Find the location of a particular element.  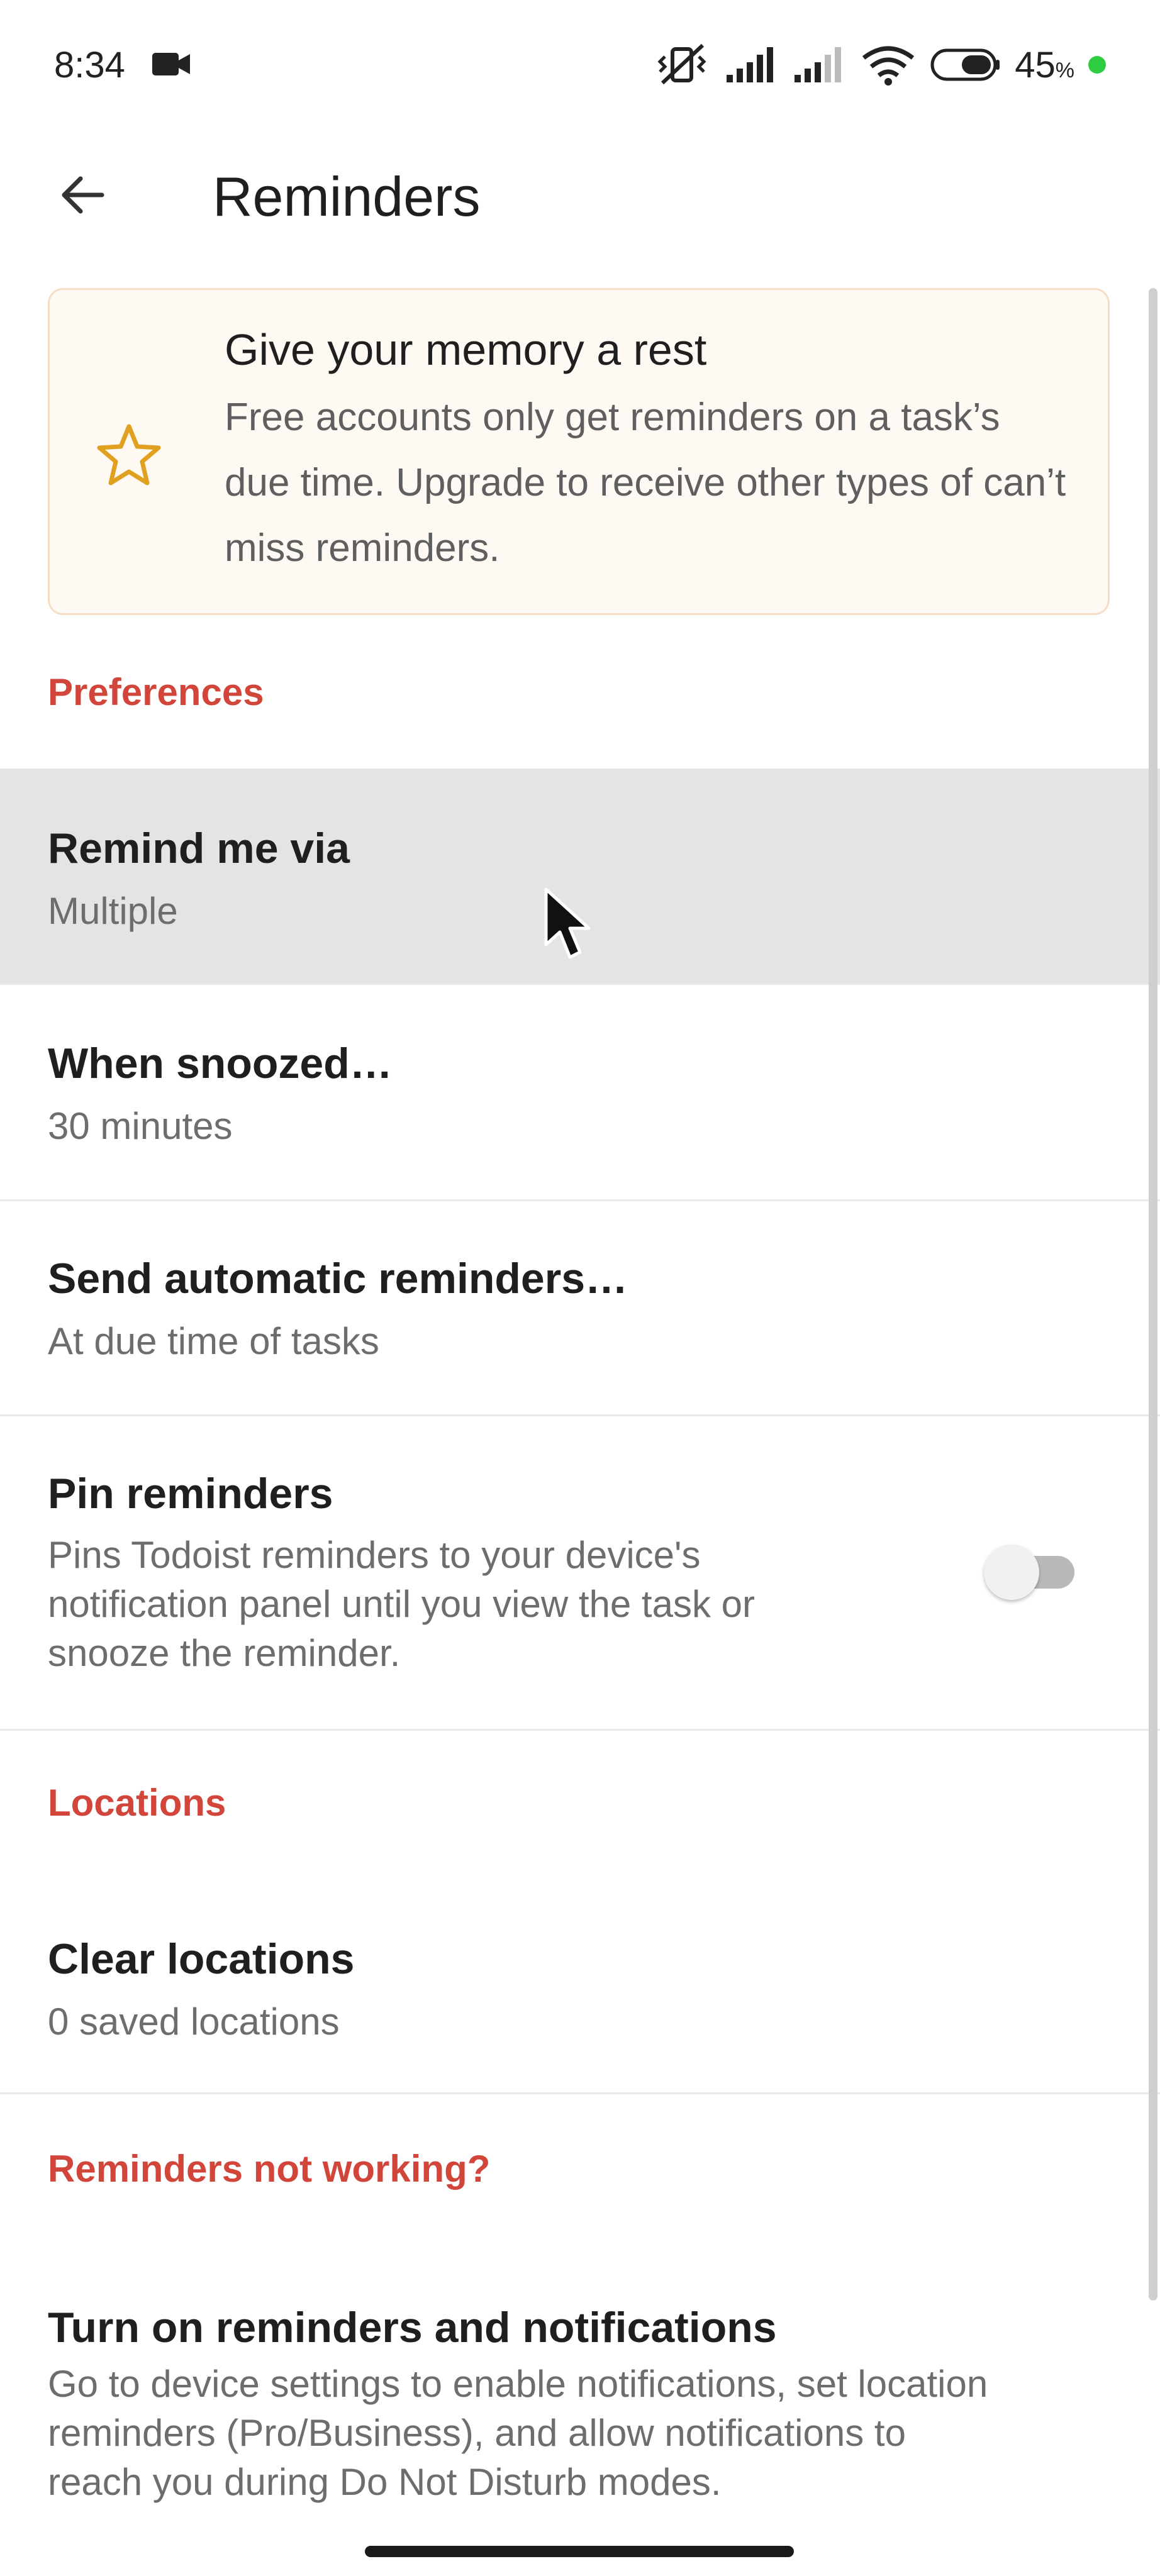

pin-reminders-title: Pin reminders is located at coordinates (191, 1494).